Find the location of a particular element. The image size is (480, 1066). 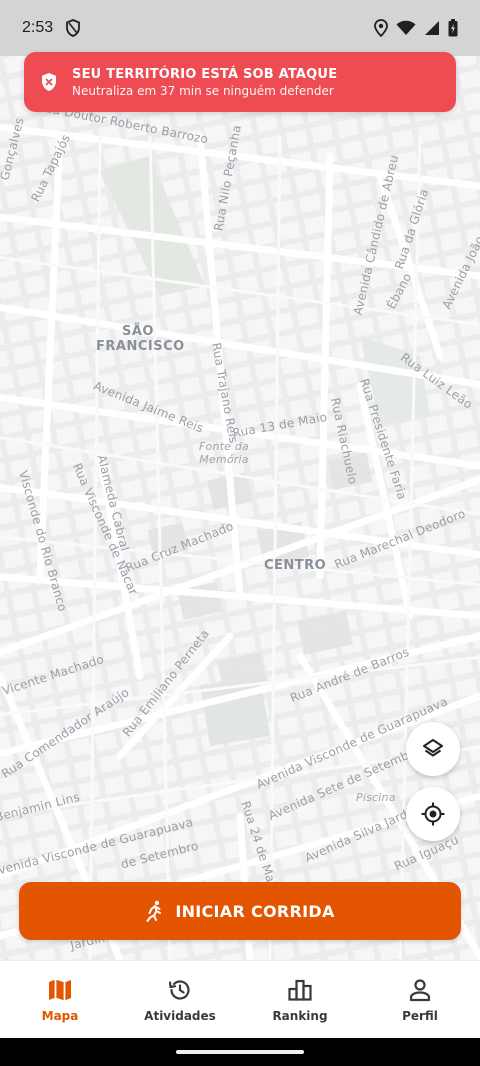

leaderboard-icon is located at coordinates (300, 990).